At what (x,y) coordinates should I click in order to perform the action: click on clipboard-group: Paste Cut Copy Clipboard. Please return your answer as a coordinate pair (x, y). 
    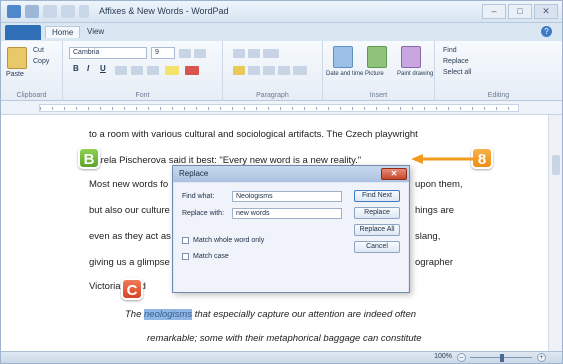
    Looking at the image, I should click on (32, 71).